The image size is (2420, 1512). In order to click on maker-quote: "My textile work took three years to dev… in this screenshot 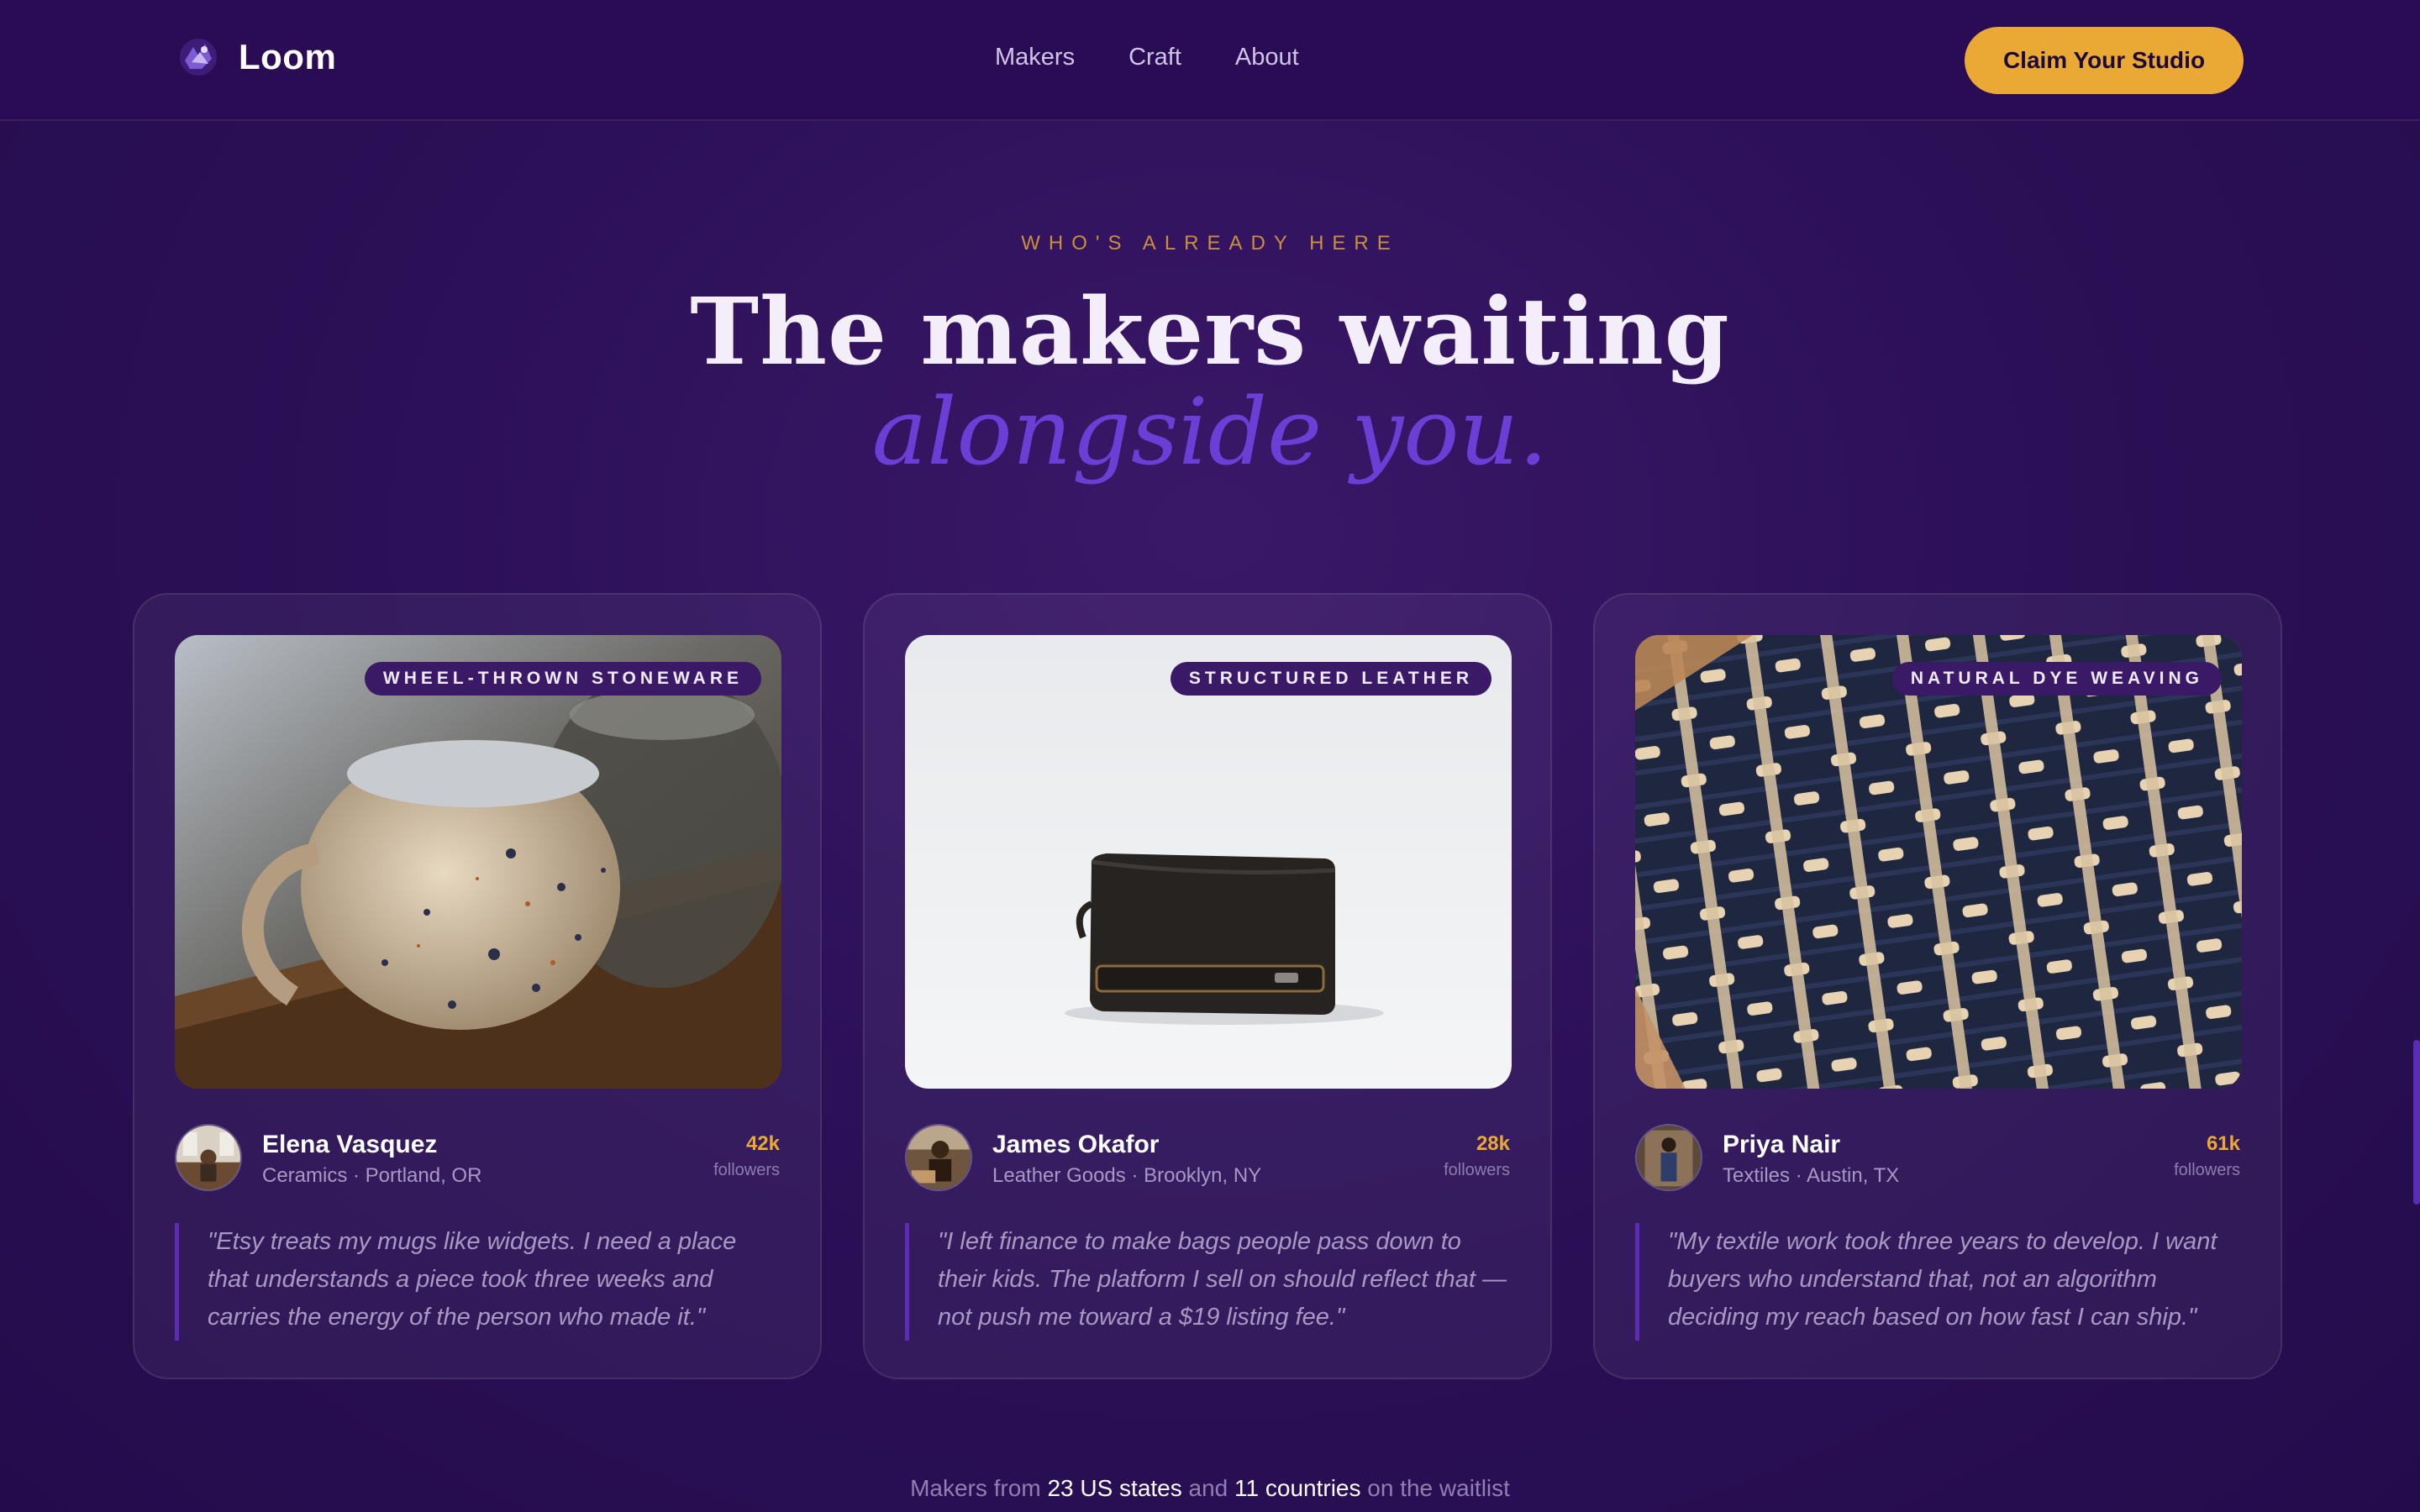, I will do `click(1939, 1282)`.